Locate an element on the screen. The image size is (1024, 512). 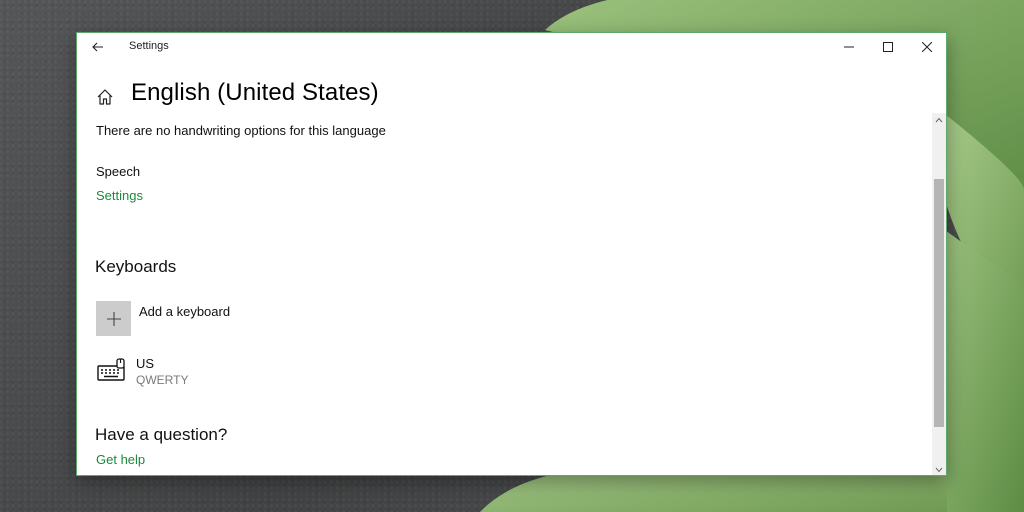
help-heading: Have a question? is located at coordinates (161, 434).